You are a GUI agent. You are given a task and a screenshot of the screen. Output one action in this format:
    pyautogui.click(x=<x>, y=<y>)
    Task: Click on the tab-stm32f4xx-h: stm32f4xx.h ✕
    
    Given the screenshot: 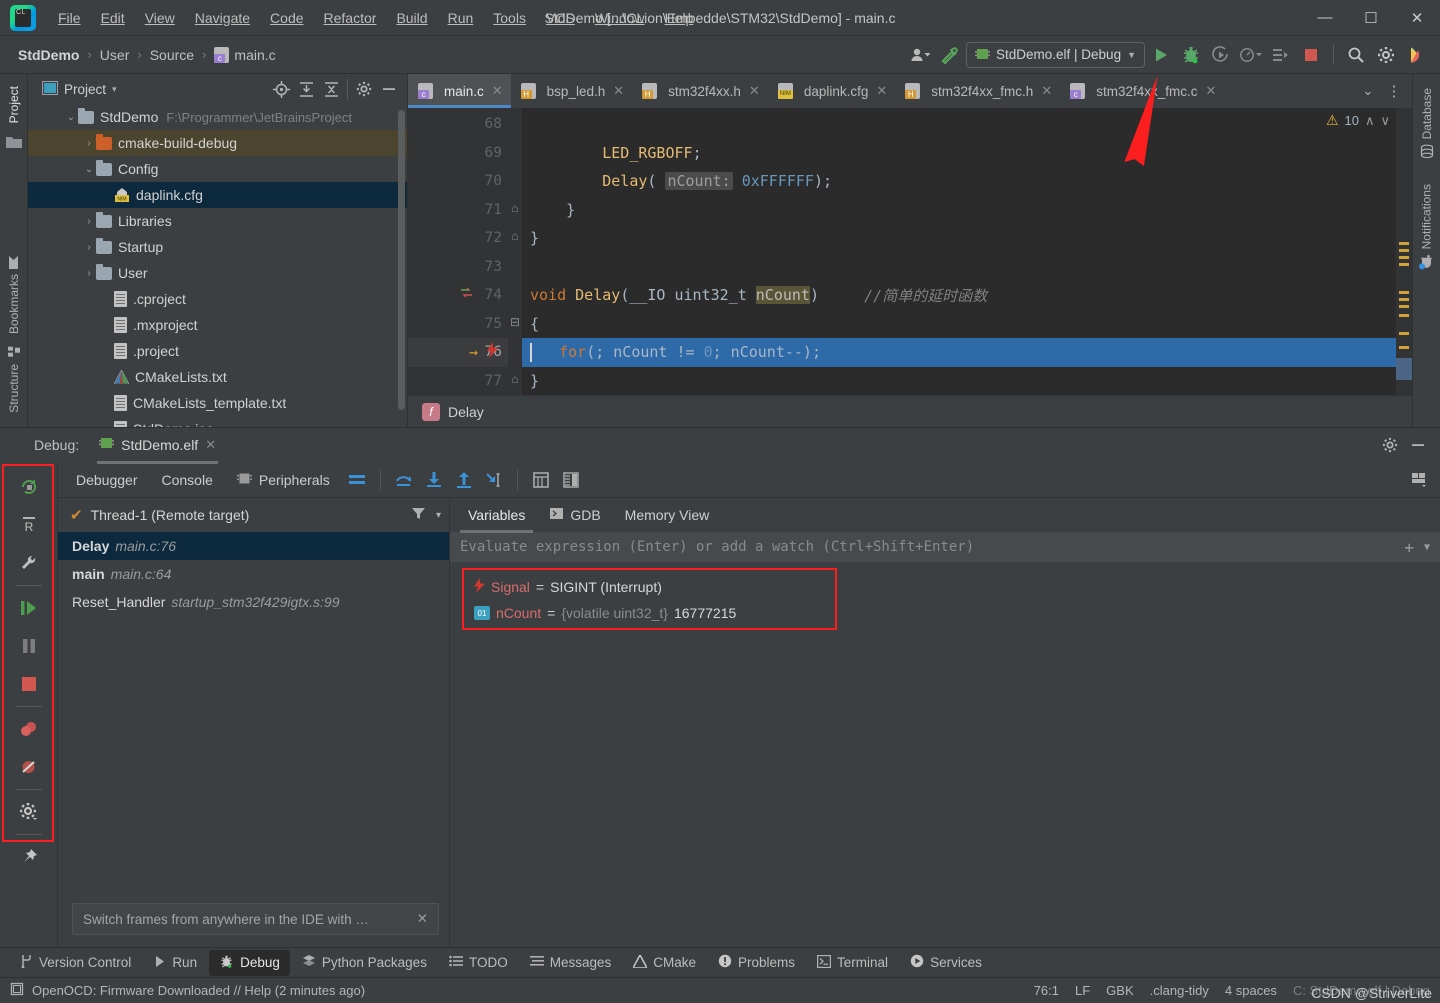 What is the action you would take?
    pyautogui.click(x=700, y=91)
    